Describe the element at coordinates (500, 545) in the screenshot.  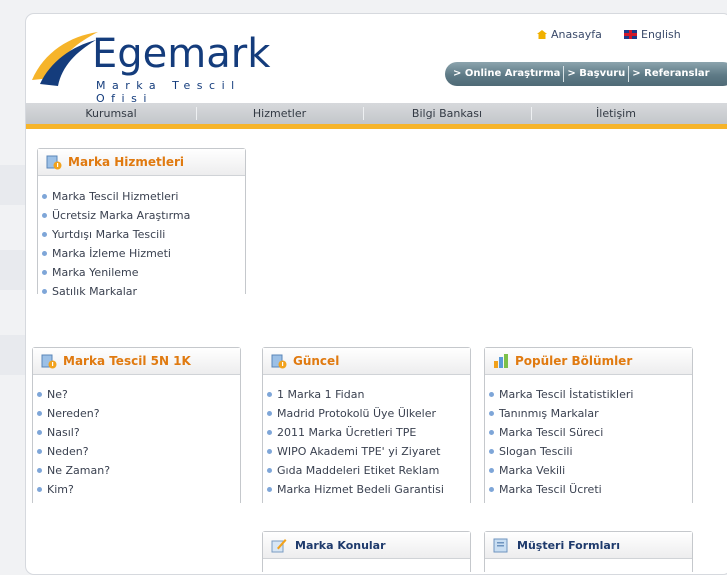
I see `form-icon` at that location.